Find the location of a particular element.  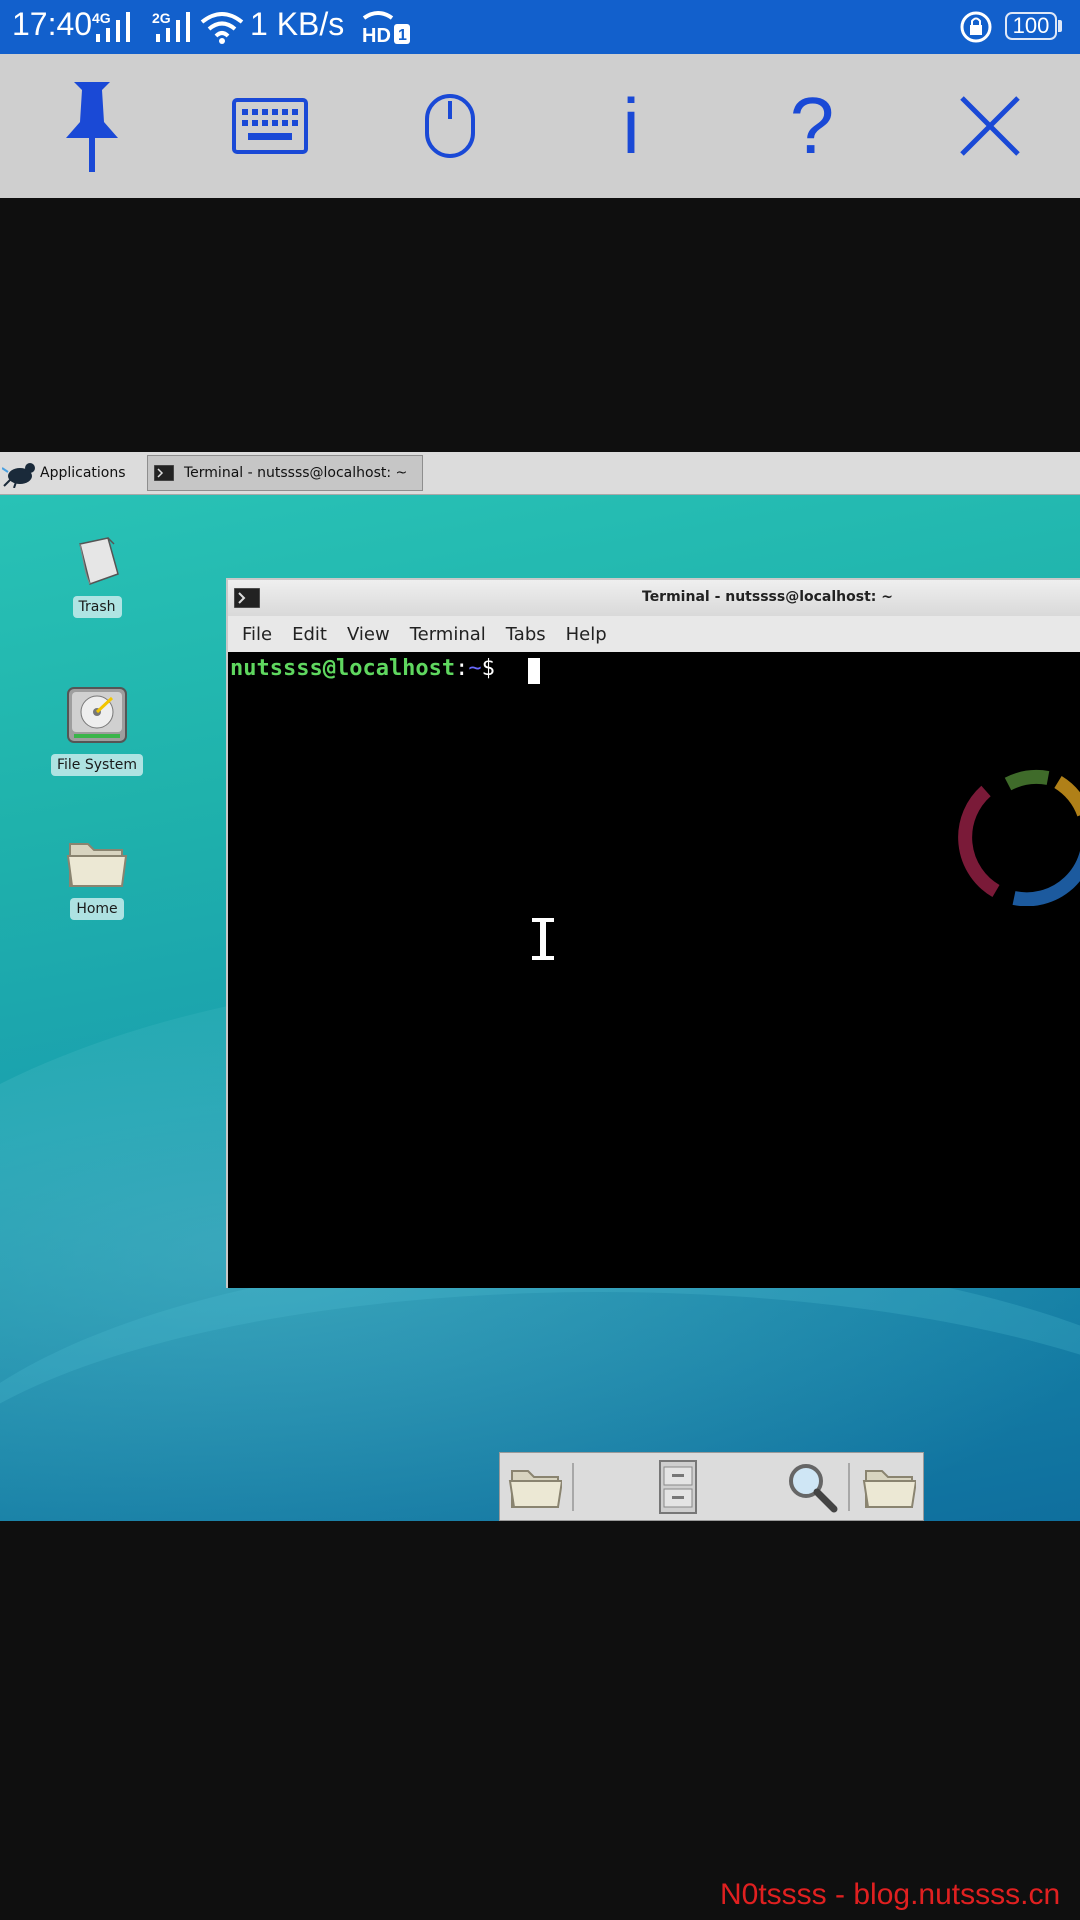

pin-button is located at coordinates (92, 126).